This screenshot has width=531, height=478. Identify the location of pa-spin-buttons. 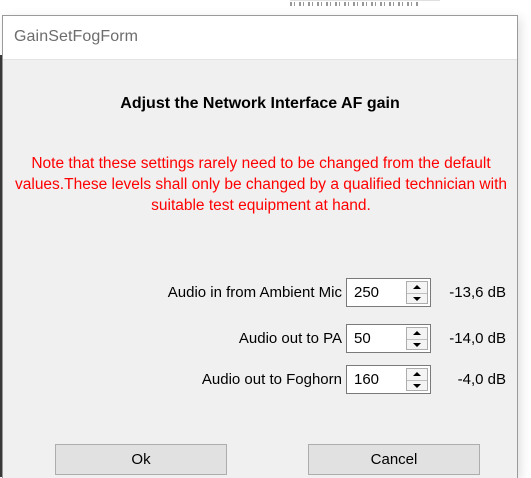
(417, 338).